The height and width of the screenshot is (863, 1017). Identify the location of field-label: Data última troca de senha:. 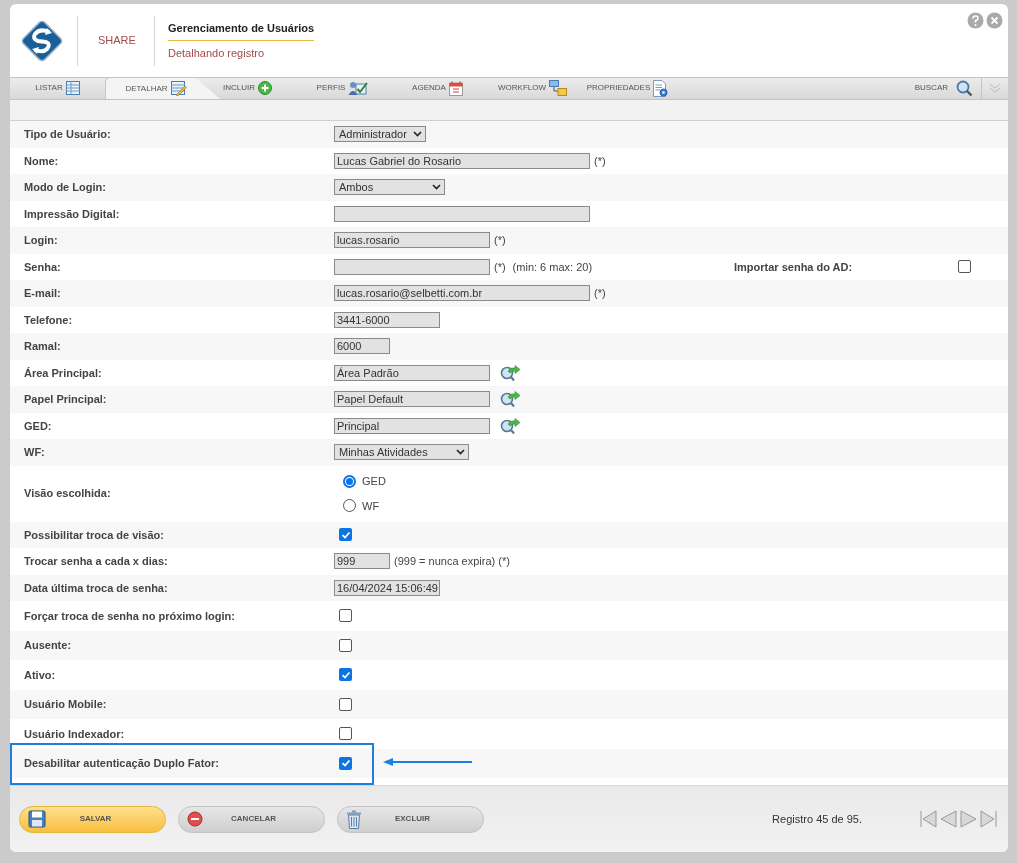
(96, 588).